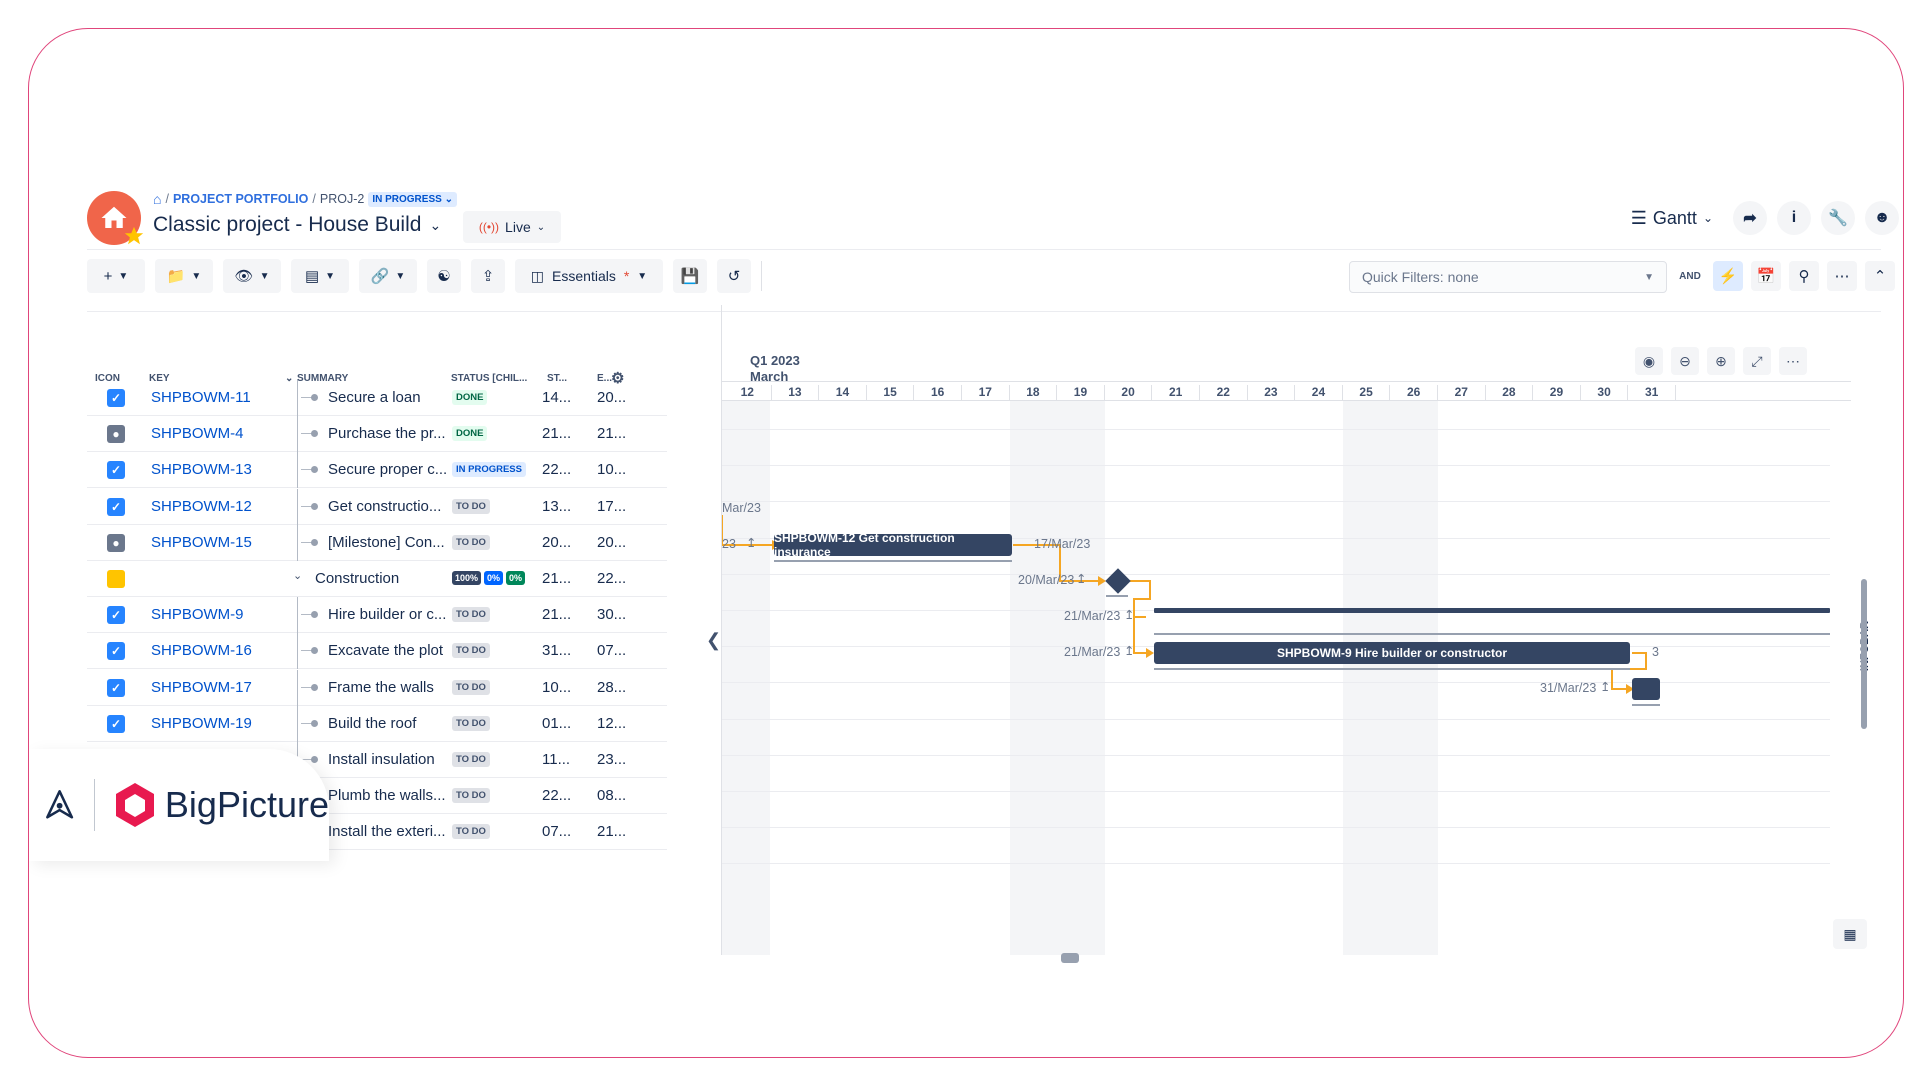  Describe the element at coordinates (1081, 579) in the screenshot. I see `anchor-icon: ↥` at that location.